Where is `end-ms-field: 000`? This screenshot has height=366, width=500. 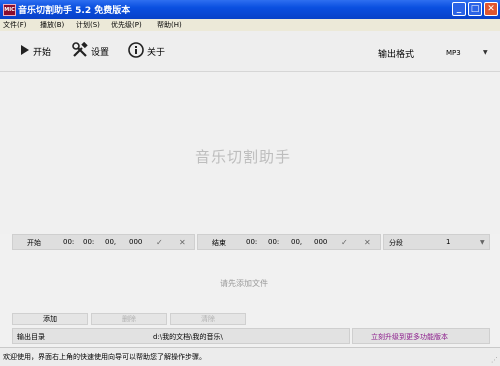 end-ms-field: 000 is located at coordinates (320, 242).